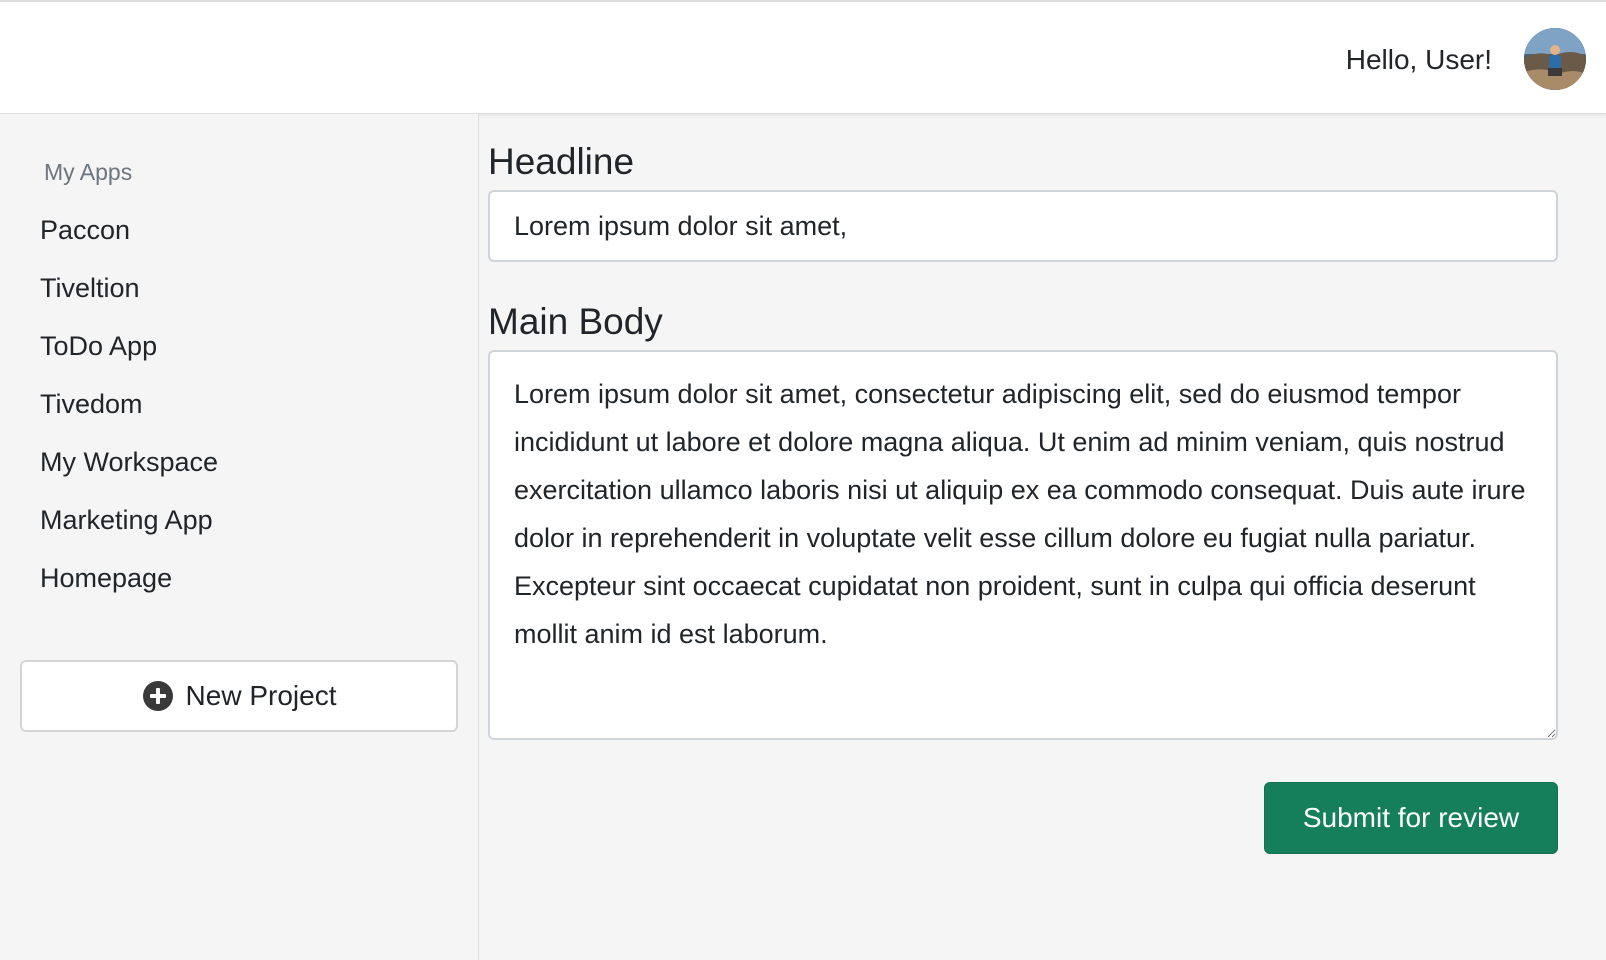  What do you see at coordinates (129, 471) in the screenshot?
I see `sidebar-item-my-workspace: My Workspace` at bounding box center [129, 471].